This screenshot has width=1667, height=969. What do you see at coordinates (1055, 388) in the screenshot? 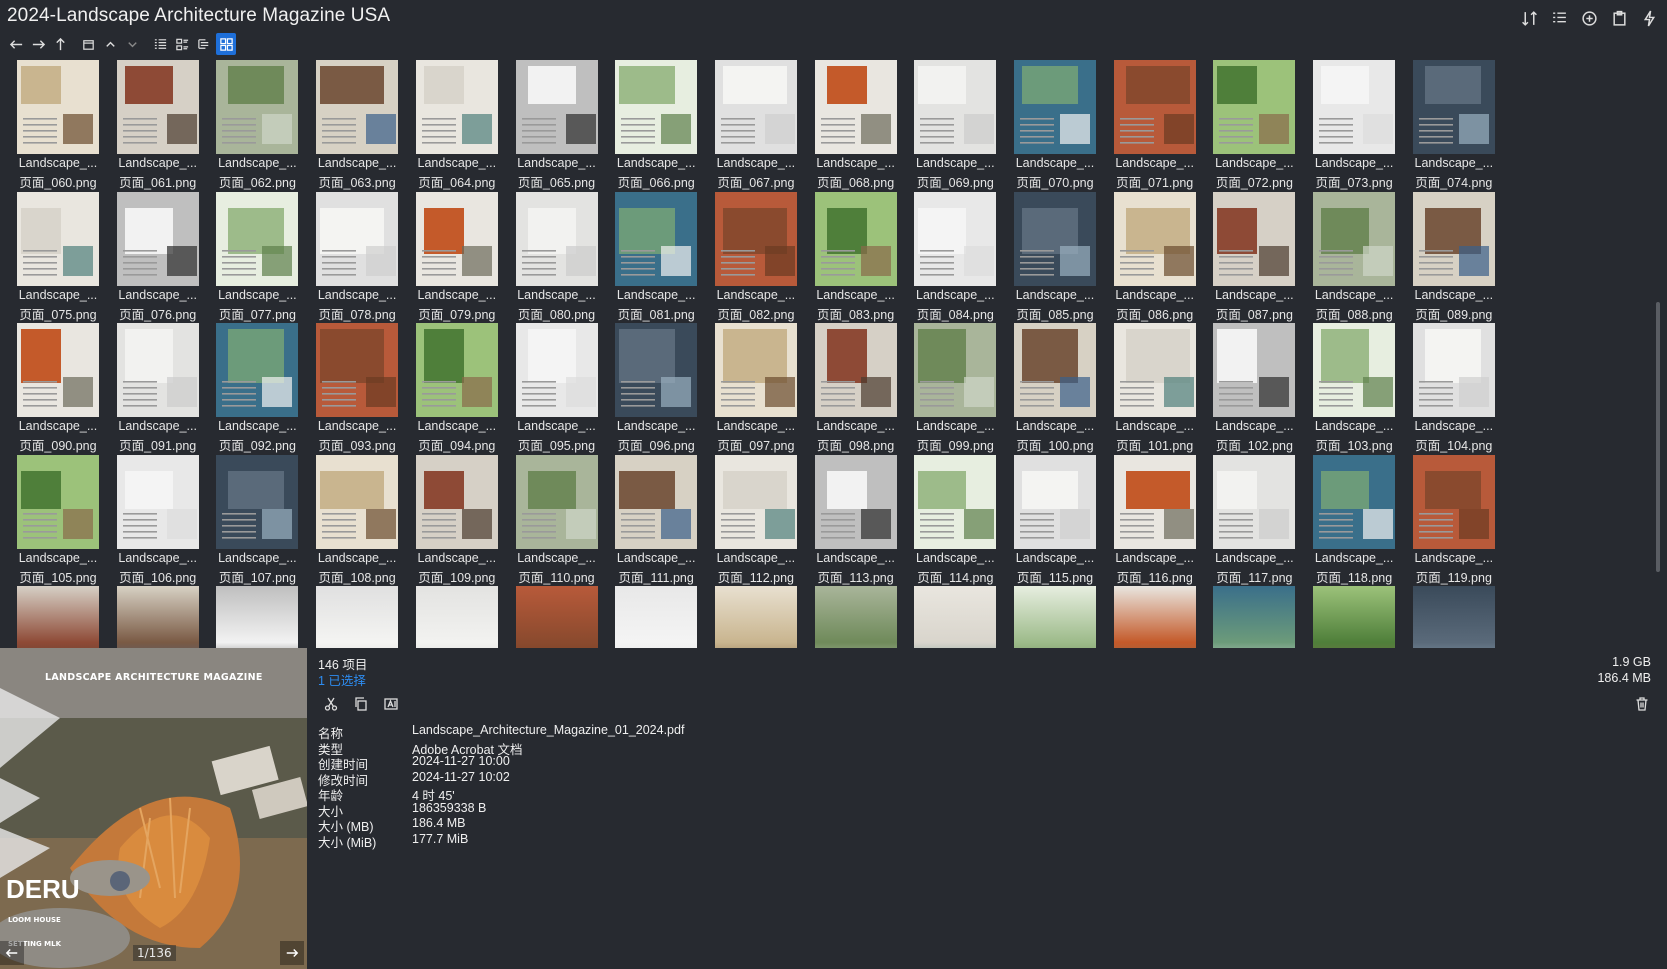
I see `thumbnail-item: Landscape_... 页面_100.png` at bounding box center [1055, 388].